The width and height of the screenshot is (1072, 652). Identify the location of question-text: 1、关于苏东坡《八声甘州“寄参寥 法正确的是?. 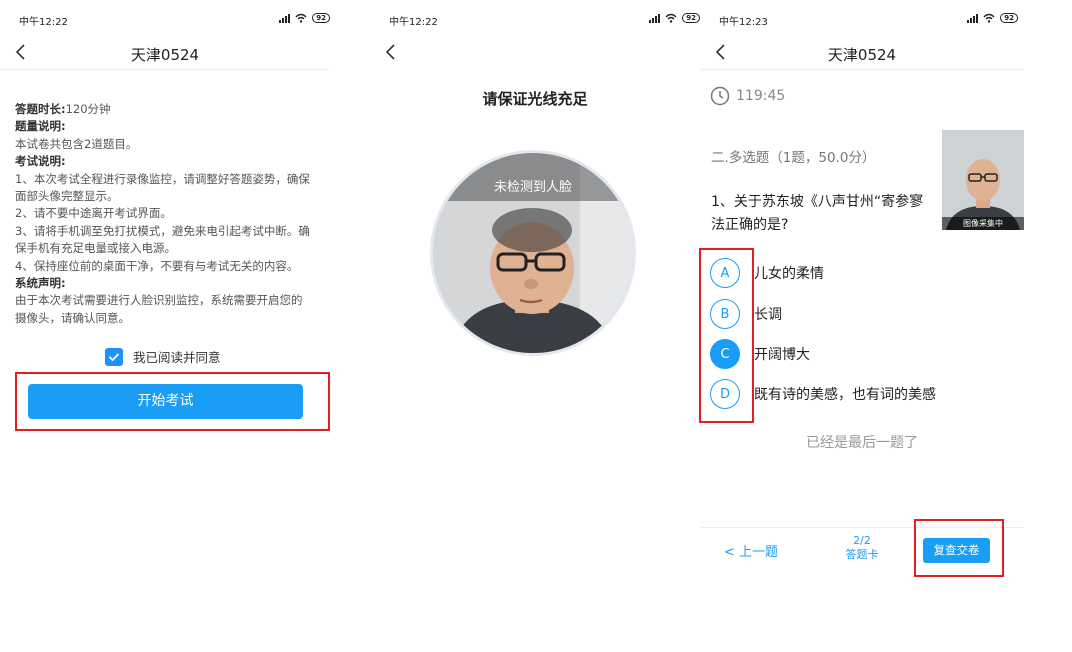
(831, 214).